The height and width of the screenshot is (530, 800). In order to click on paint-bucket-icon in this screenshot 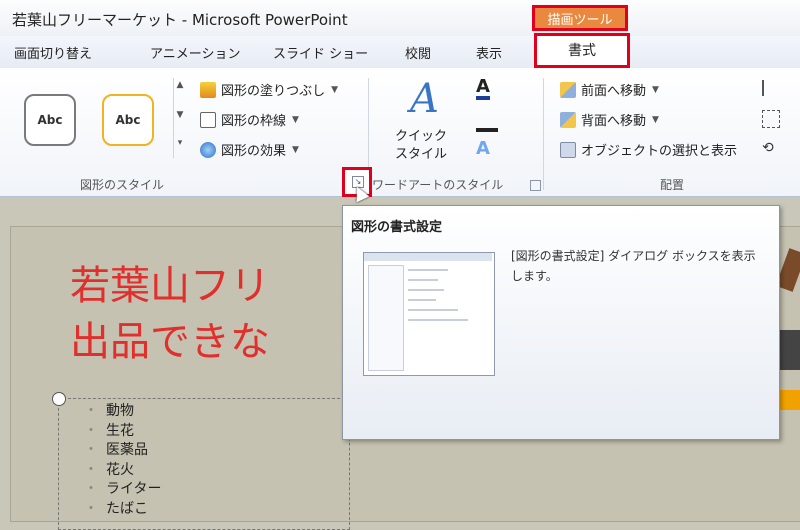, I will do `click(208, 89)`.